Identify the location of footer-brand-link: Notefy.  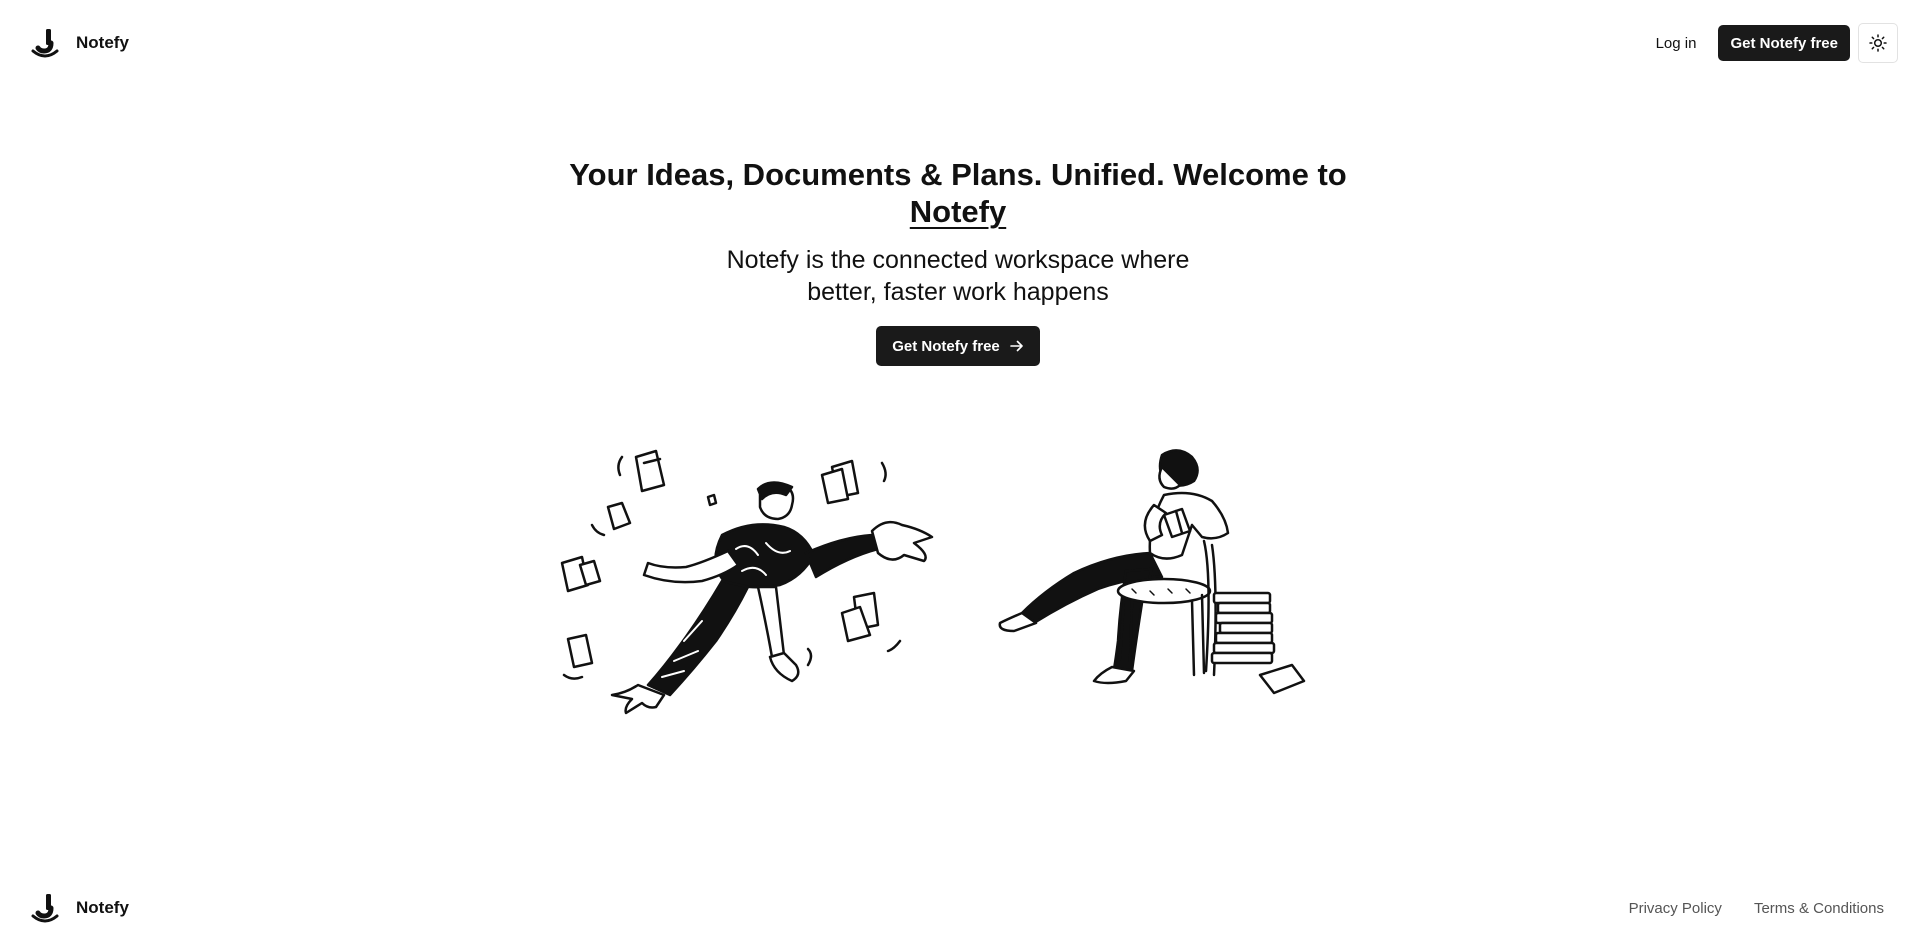
(79, 908).